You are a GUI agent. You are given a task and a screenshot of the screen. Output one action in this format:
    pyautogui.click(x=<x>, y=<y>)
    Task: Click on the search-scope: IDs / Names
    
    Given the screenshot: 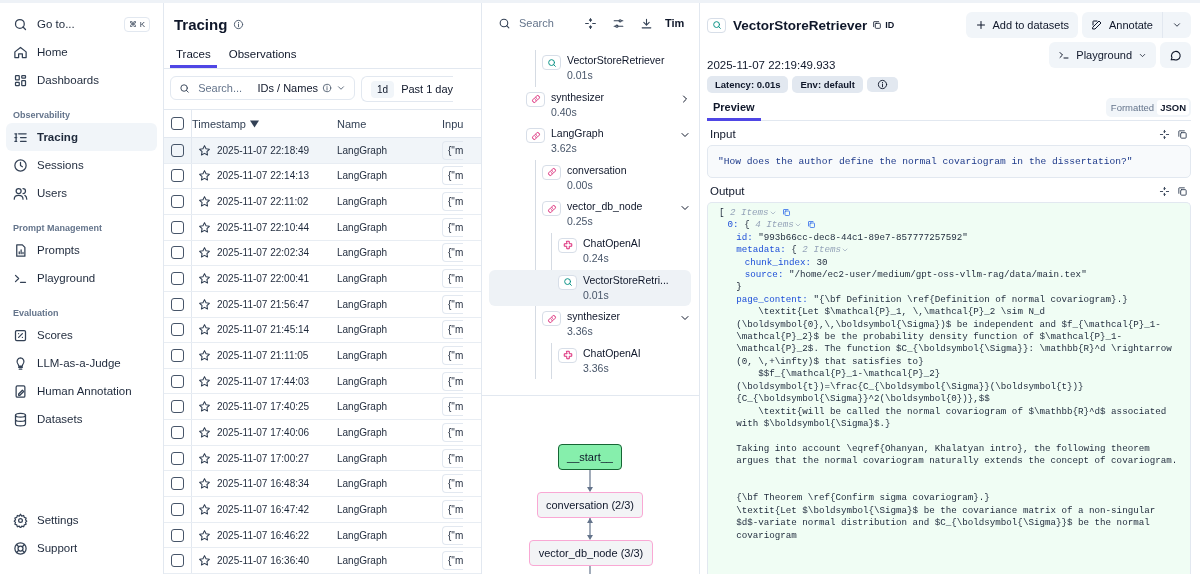 What is the action you would take?
    pyautogui.click(x=287, y=88)
    